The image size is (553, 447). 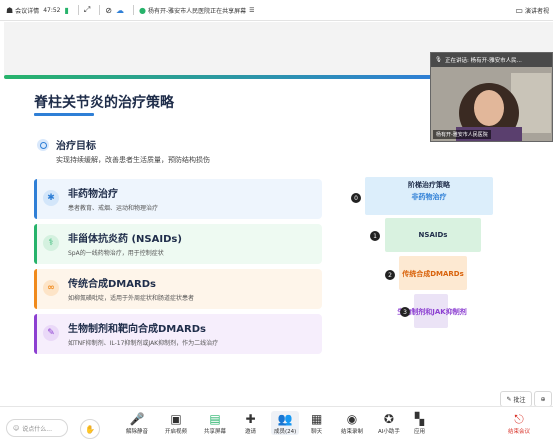 What do you see at coordinates (215, 432) in the screenshot?
I see `share-screen-label: 共享屏幕` at bounding box center [215, 432].